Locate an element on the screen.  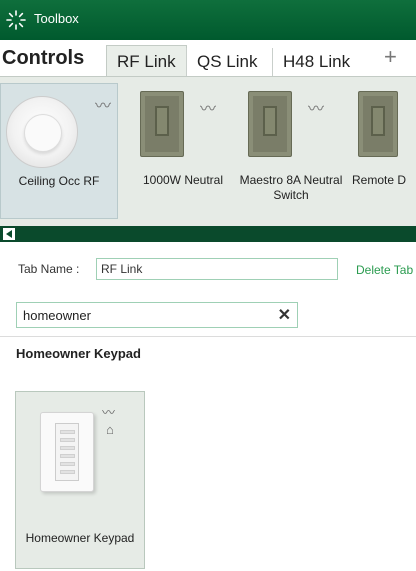
ceiling-occupancy-sensor-icon is located at coordinates (42, 132).